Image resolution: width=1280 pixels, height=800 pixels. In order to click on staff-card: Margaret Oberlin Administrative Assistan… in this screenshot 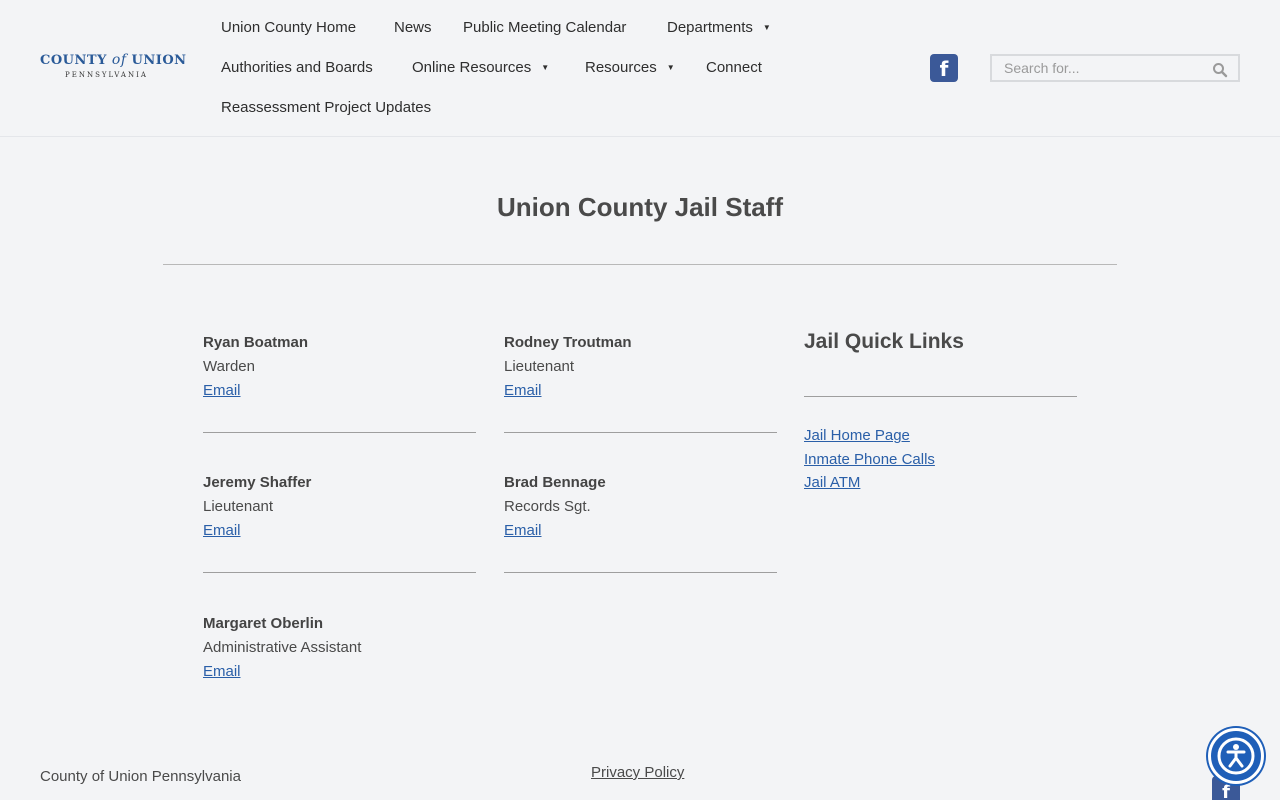, I will do `click(339, 648)`.